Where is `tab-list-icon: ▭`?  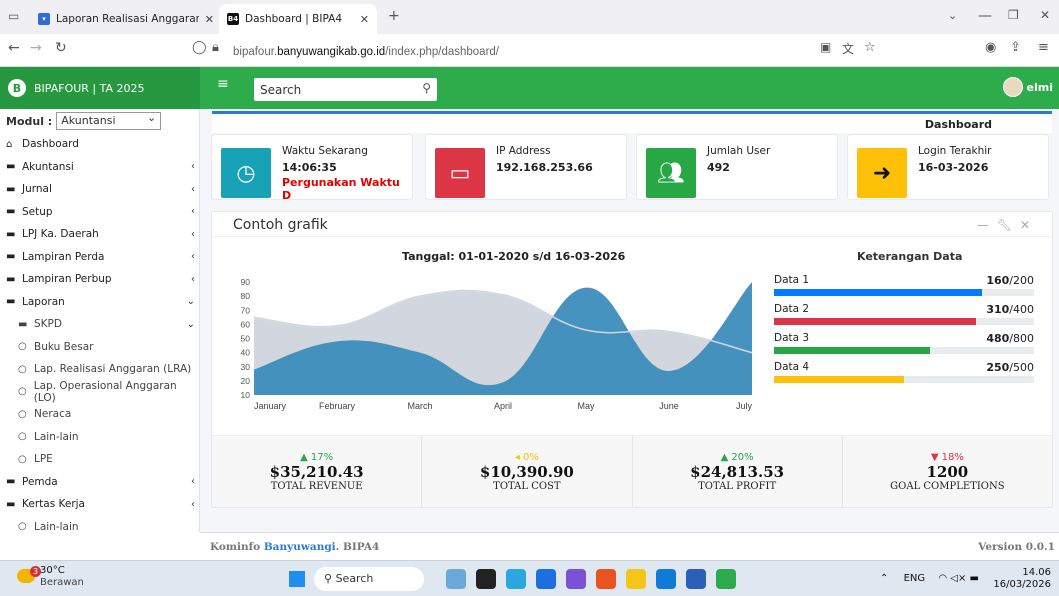 tab-list-icon: ▭ is located at coordinates (13, 16).